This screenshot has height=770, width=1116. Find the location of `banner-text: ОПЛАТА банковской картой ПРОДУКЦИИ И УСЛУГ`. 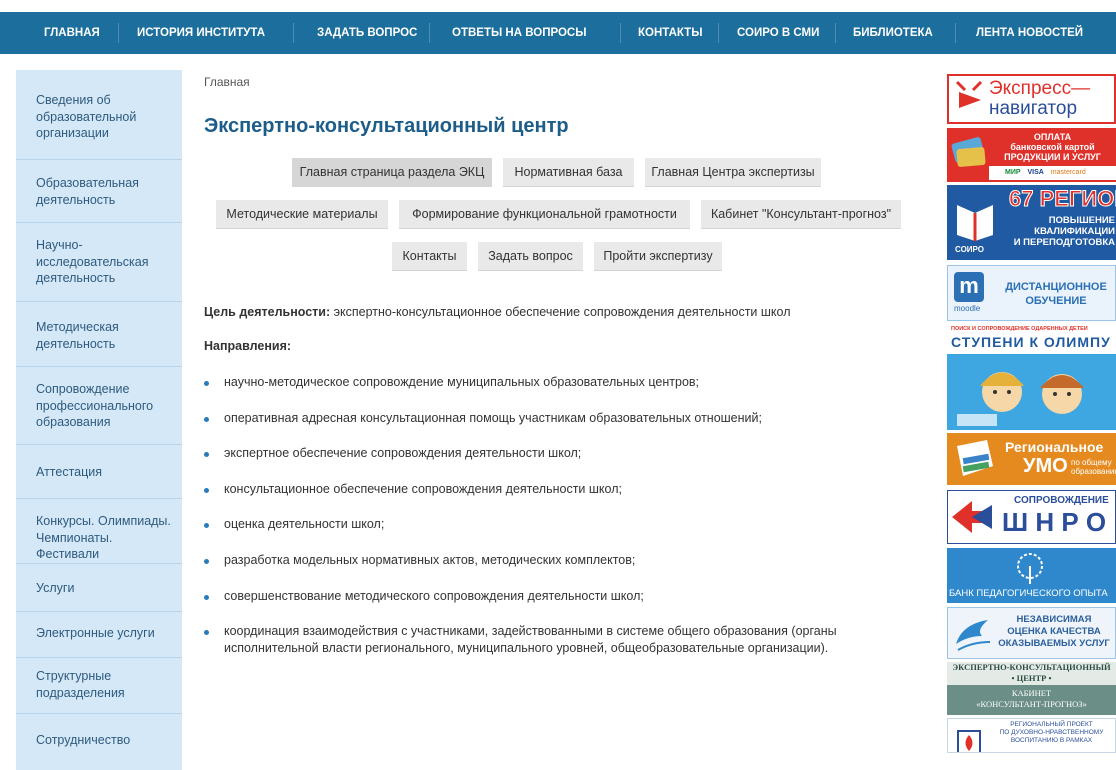

banner-text: ОПЛАТА банковской картой ПРОДУКЦИИ И УСЛУГ is located at coordinates (1052, 147).